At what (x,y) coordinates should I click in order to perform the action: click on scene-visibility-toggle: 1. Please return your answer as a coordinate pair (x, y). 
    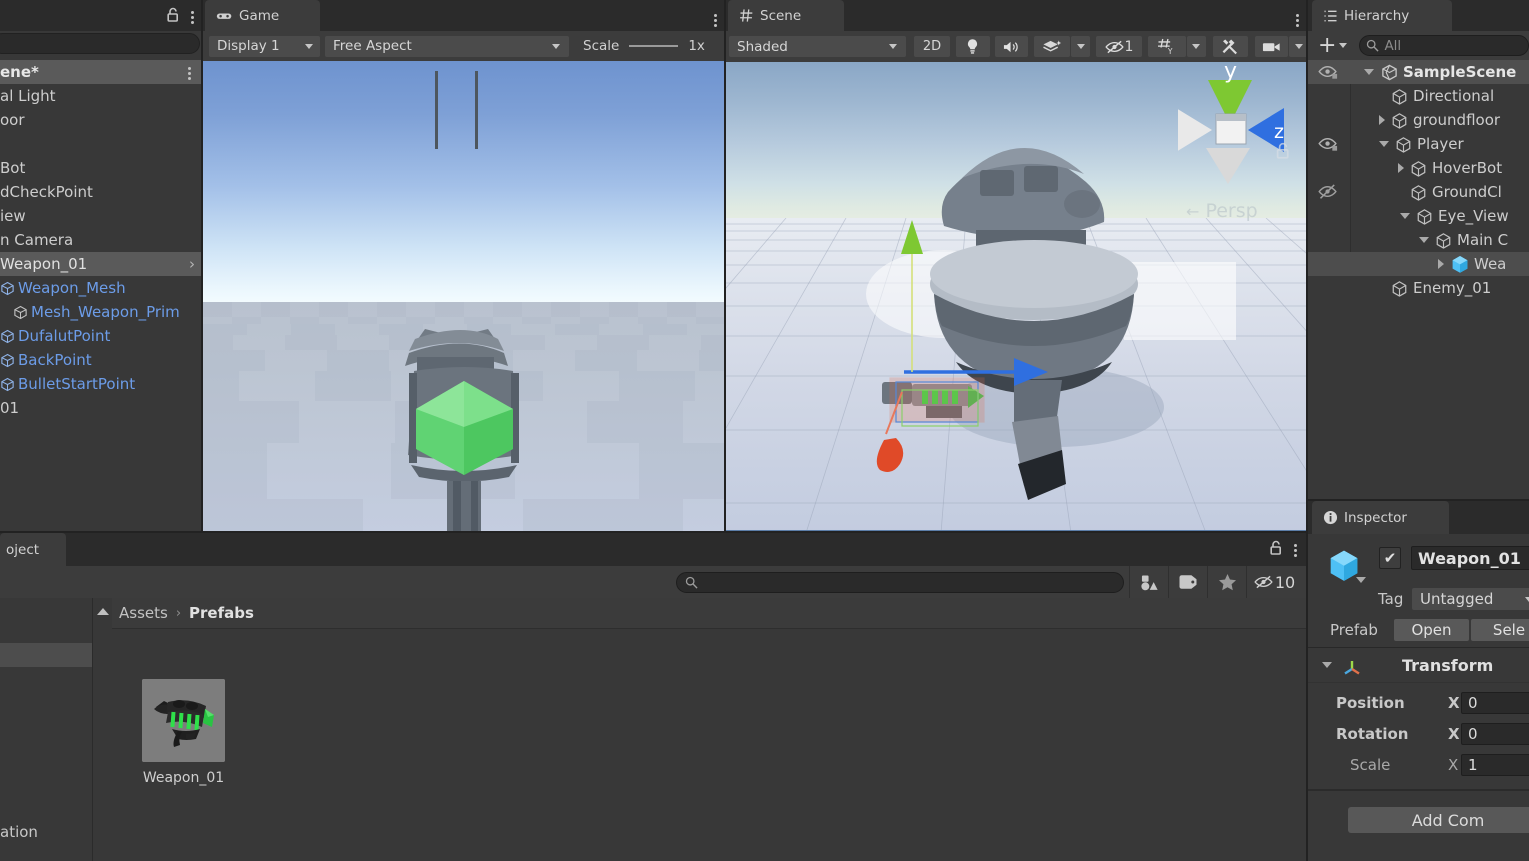
    Looking at the image, I should click on (1119, 46).